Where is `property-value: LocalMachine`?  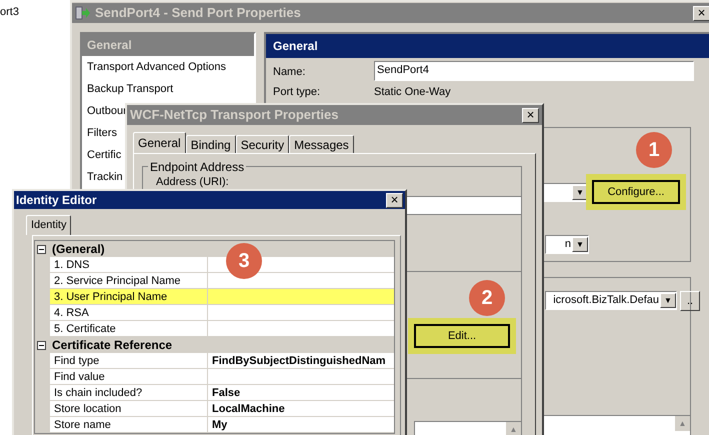 property-value: LocalMachine is located at coordinates (301, 408).